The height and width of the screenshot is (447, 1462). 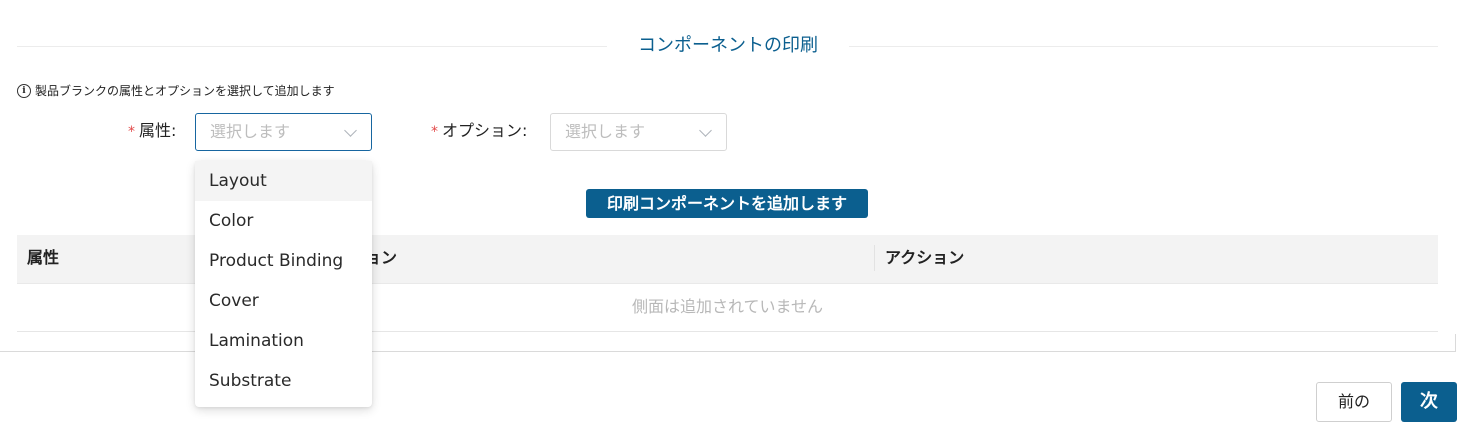 I want to click on attribute-select: 選択します, so click(x=283, y=132).